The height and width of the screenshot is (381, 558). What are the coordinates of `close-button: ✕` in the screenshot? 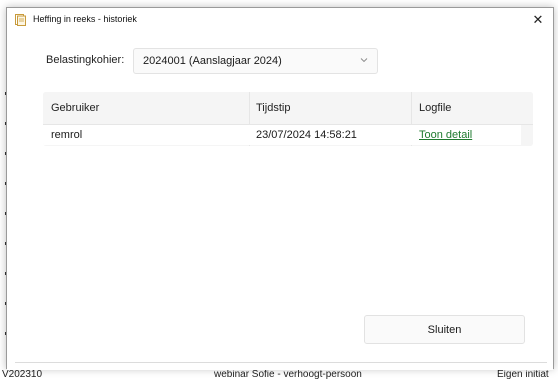 It's located at (538, 20).